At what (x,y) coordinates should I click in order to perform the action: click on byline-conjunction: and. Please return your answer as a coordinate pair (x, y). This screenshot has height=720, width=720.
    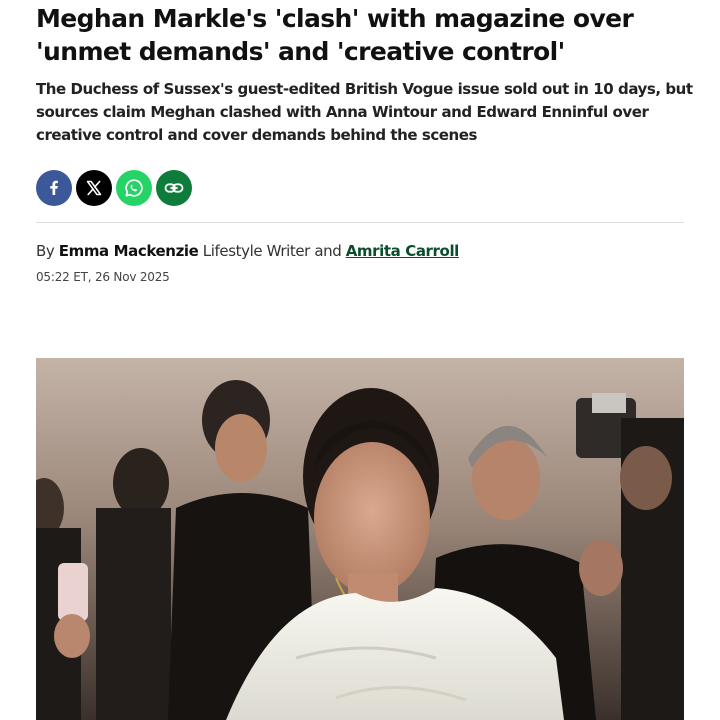
    Looking at the image, I should click on (328, 251).